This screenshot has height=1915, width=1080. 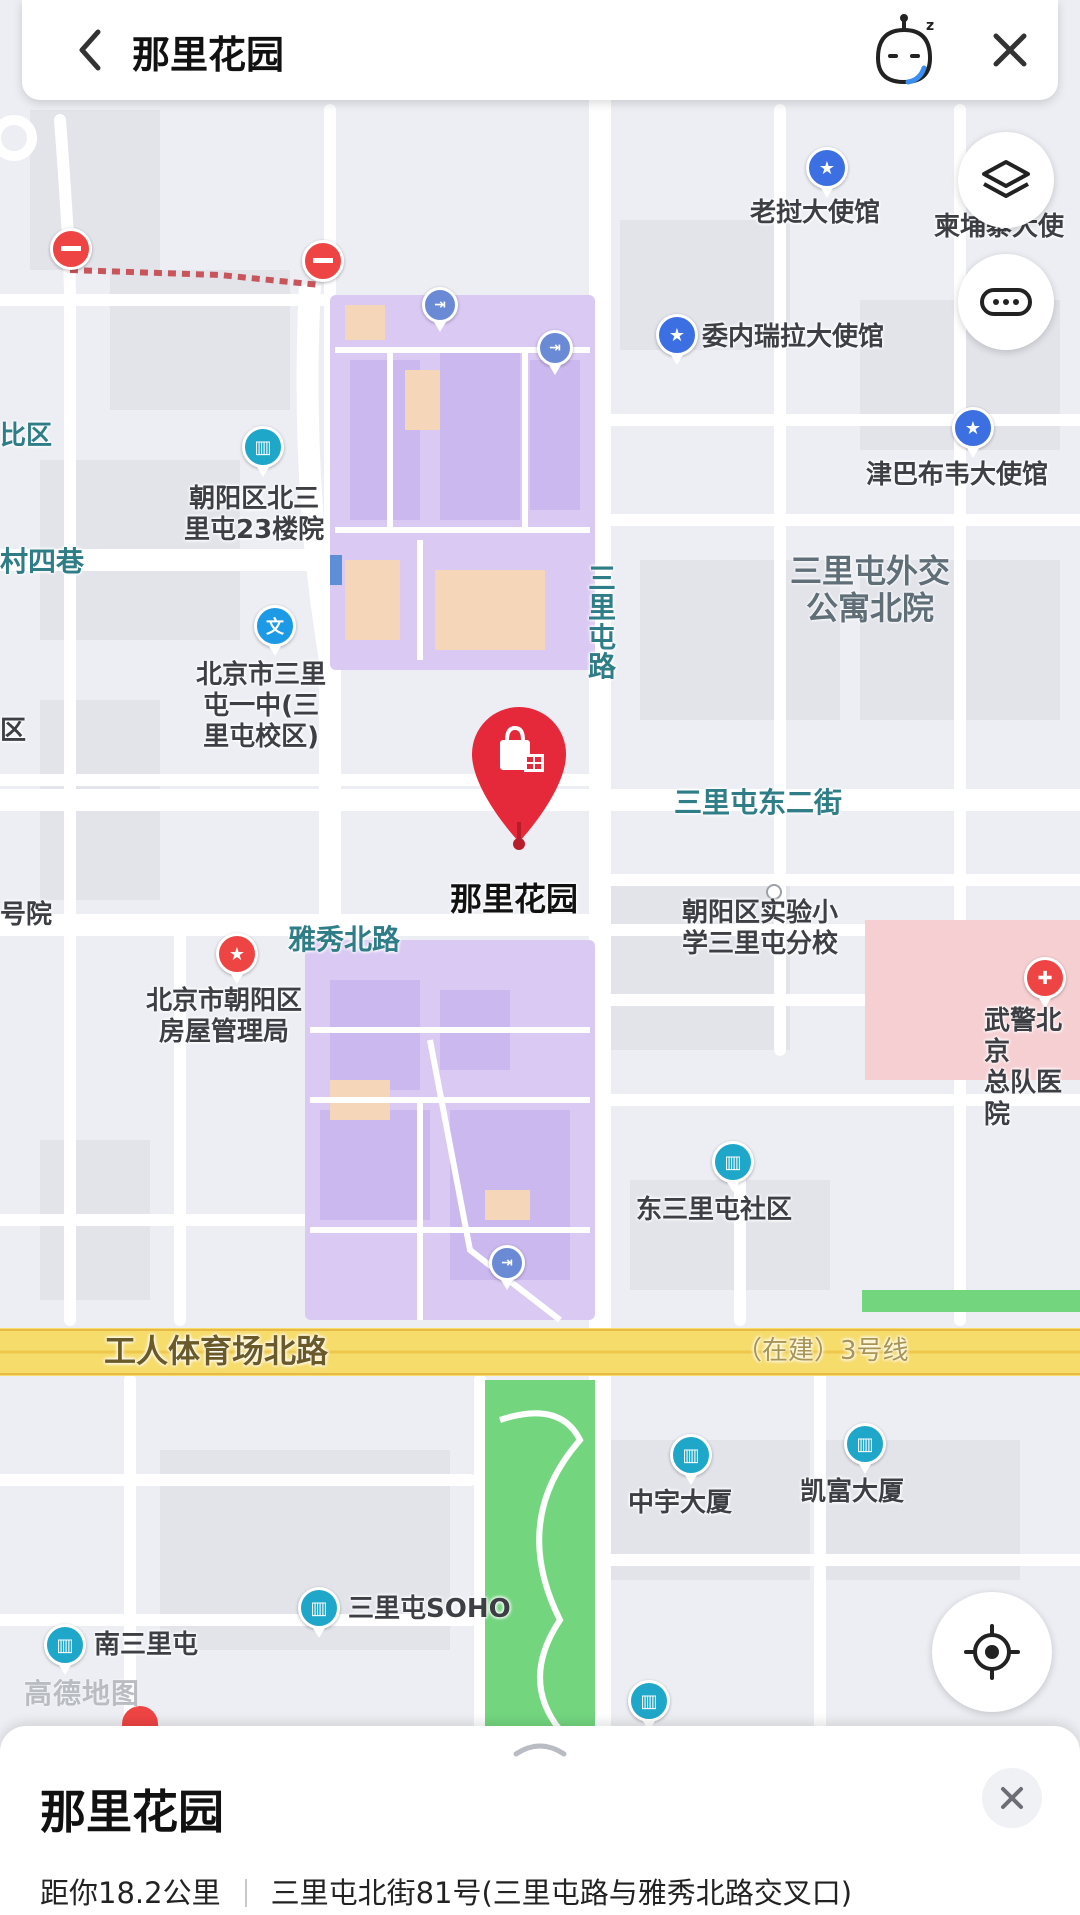 I want to click on road-label-cun-sixiang: 村四巷, so click(x=42, y=561).